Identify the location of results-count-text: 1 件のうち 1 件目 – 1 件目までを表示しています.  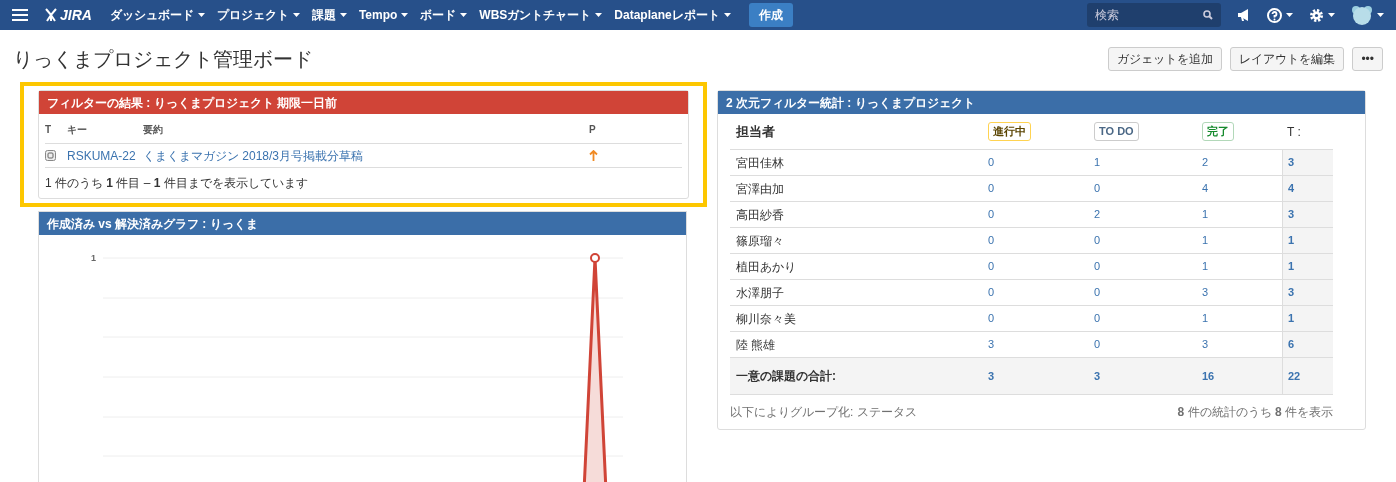
(176, 183).